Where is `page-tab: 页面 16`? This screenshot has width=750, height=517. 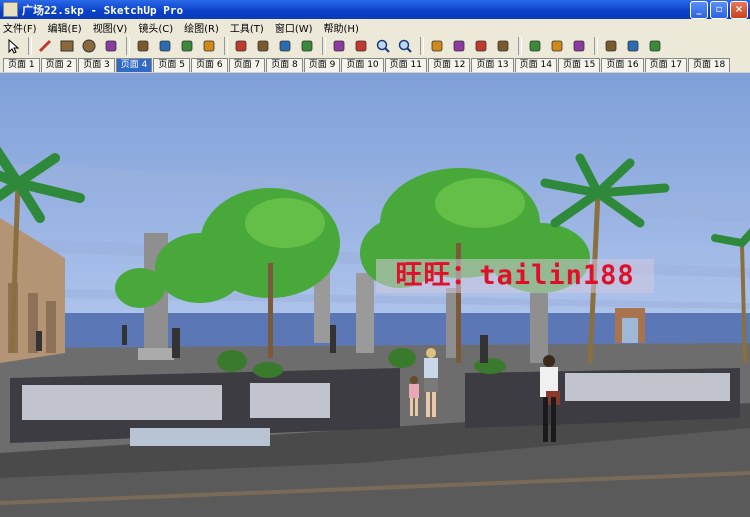
page-tab: 页面 16 is located at coordinates (622, 65).